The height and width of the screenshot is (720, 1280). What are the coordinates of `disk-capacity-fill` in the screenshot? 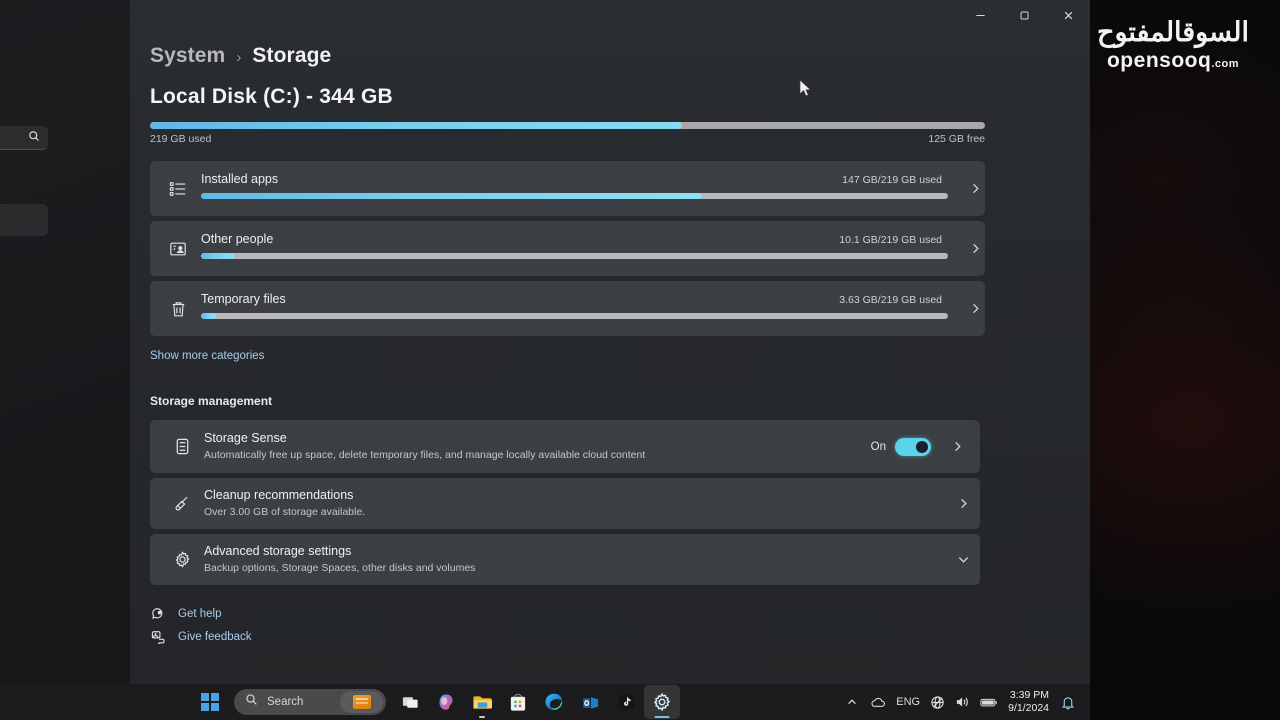 It's located at (416, 125).